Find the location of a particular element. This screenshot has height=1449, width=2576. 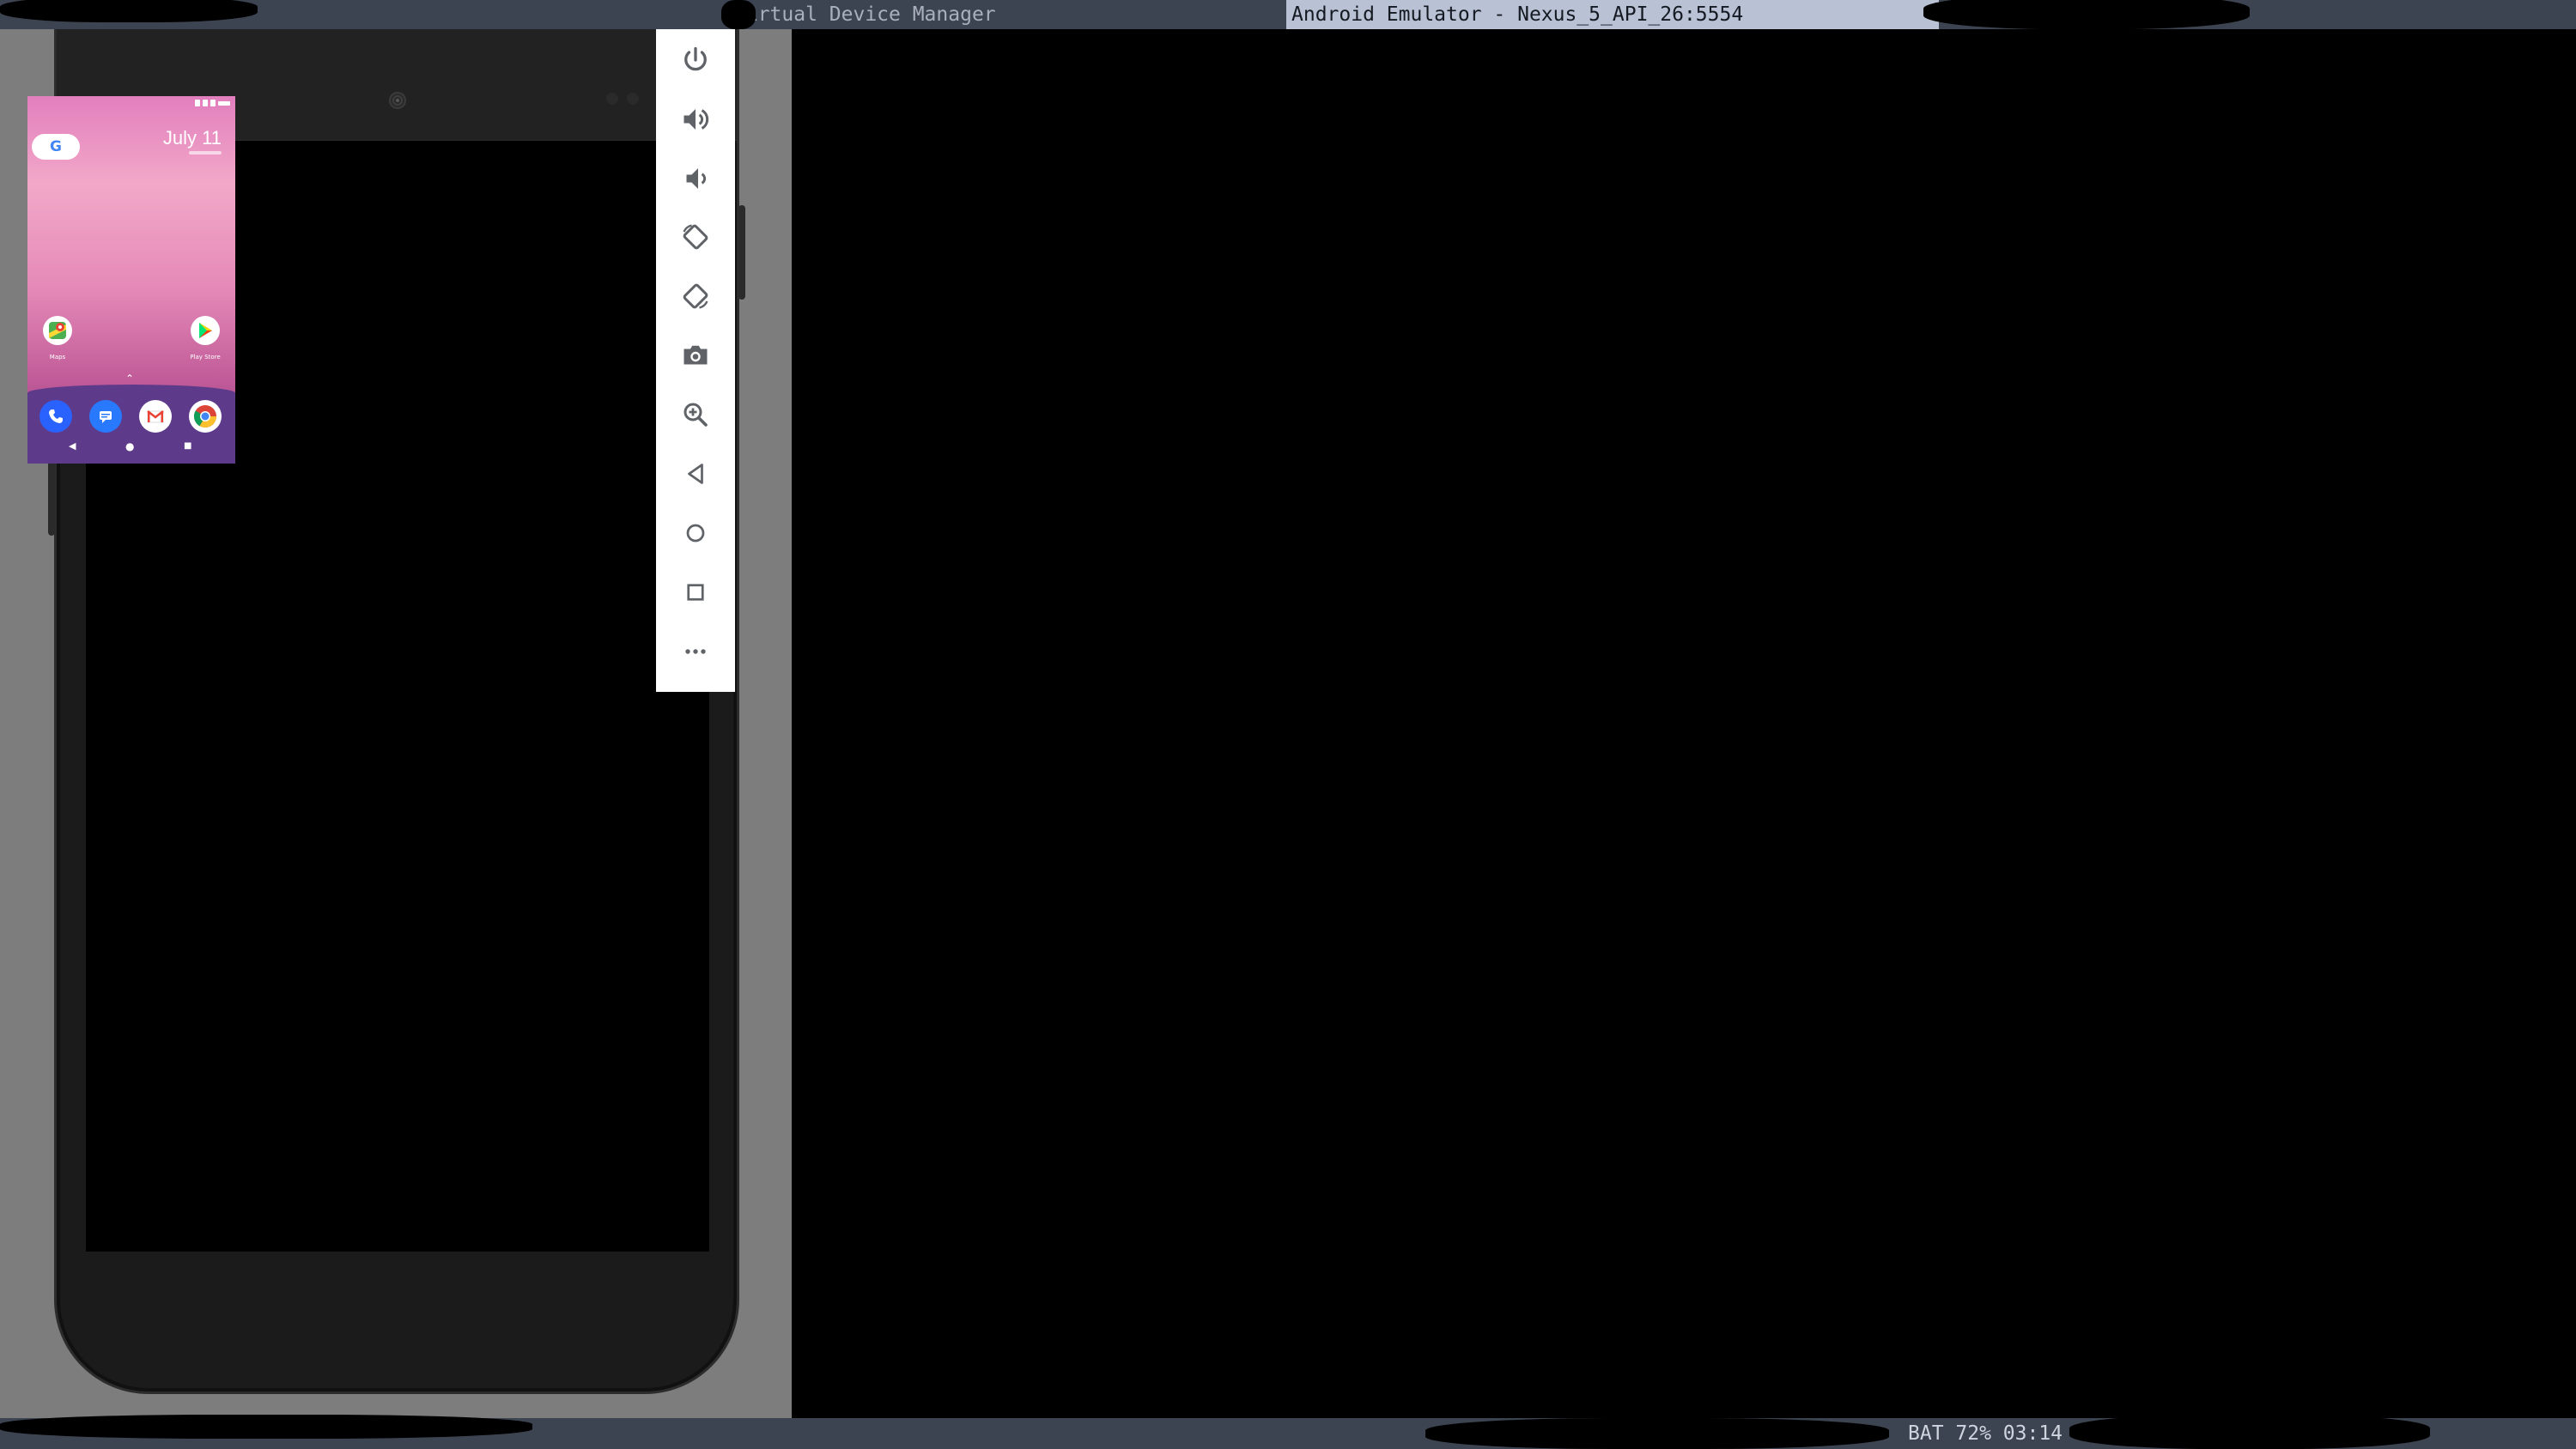

chrome-icon is located at coordinates (206, 416).